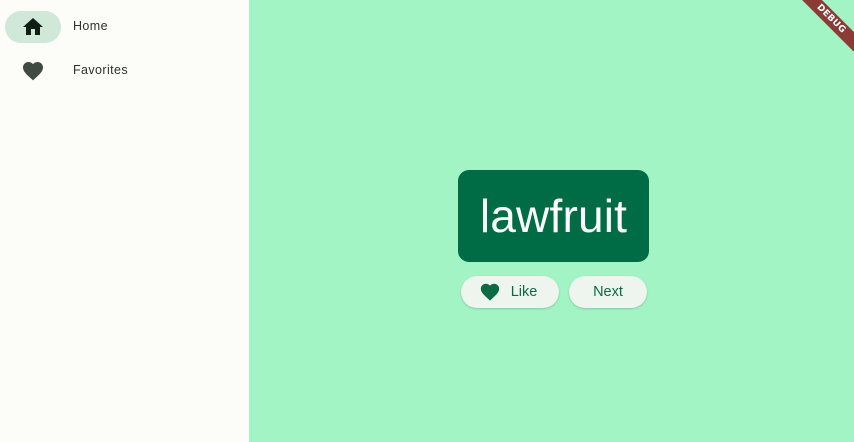 The width and height of the screenshot is (854, 442). Describe the element at coordinates (524, 292) in the screenshot. I see `like-button-label: Like` at that location.